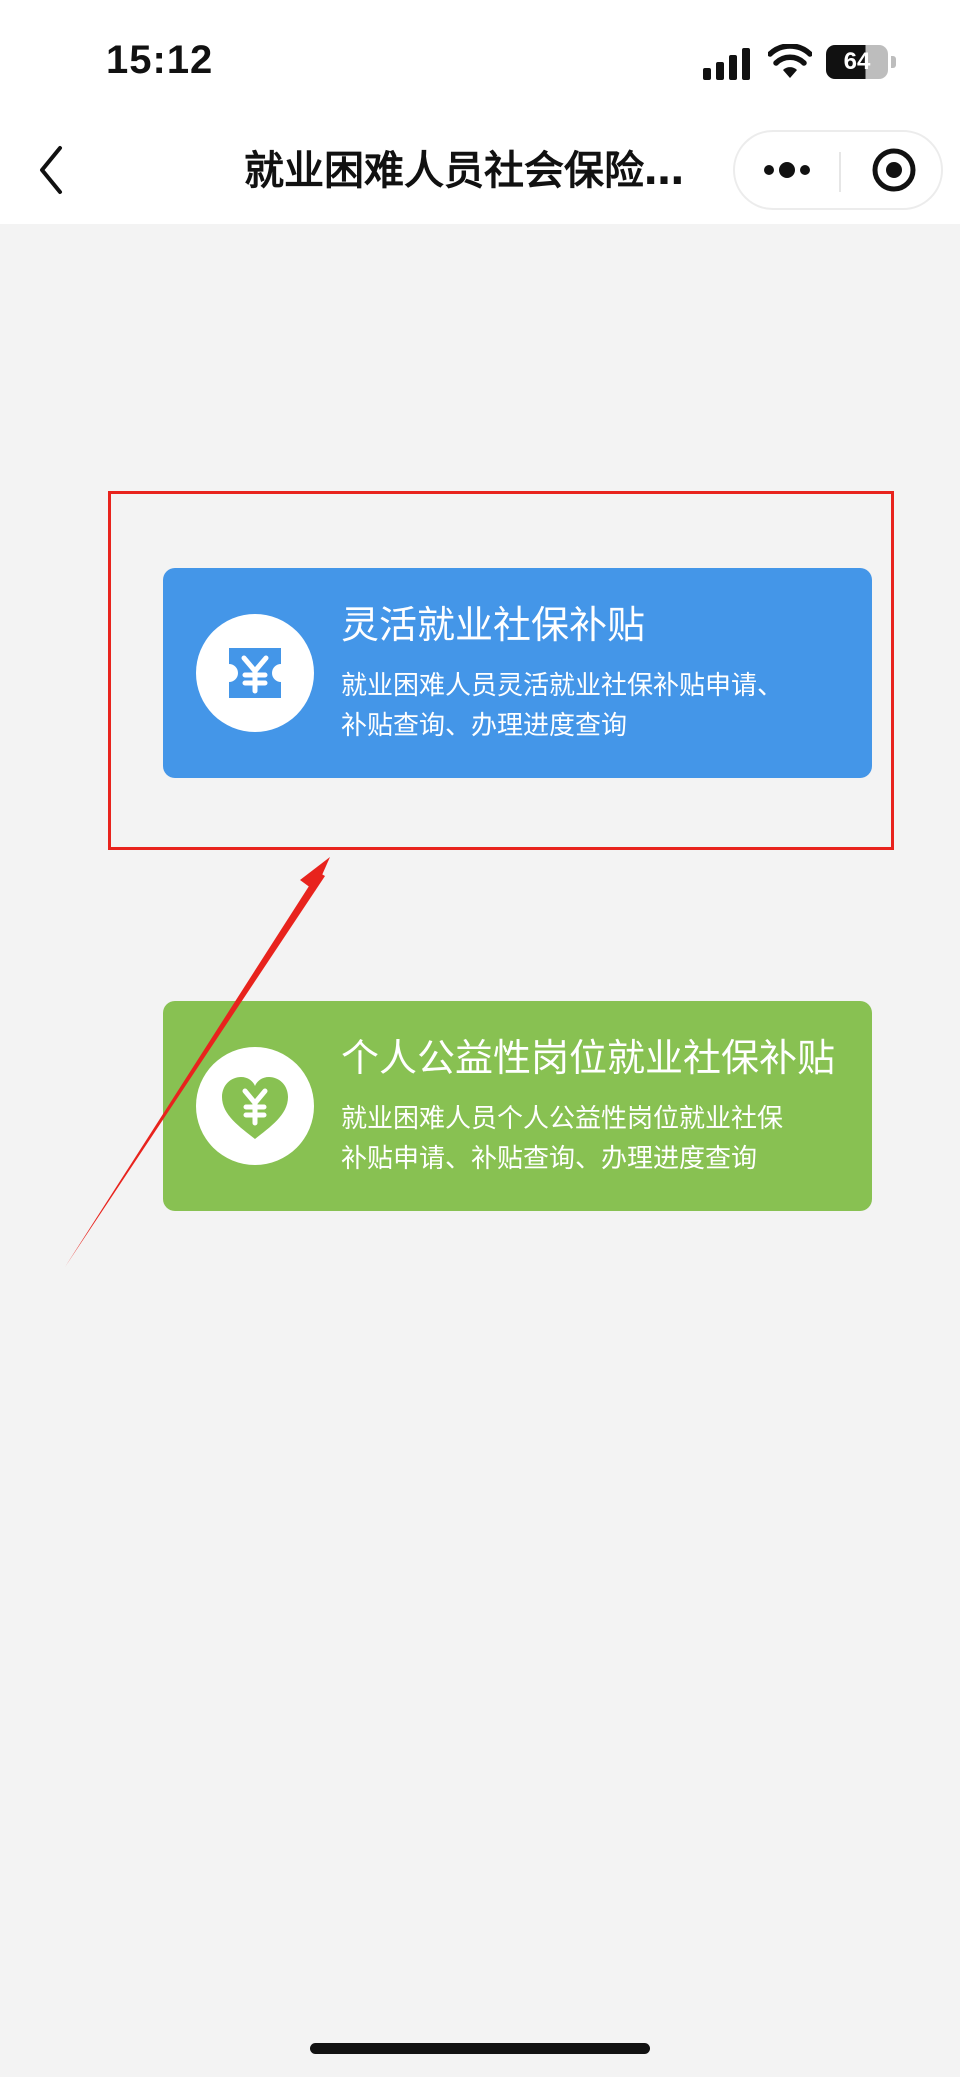  I want to click on back-button, so click(54, 170).